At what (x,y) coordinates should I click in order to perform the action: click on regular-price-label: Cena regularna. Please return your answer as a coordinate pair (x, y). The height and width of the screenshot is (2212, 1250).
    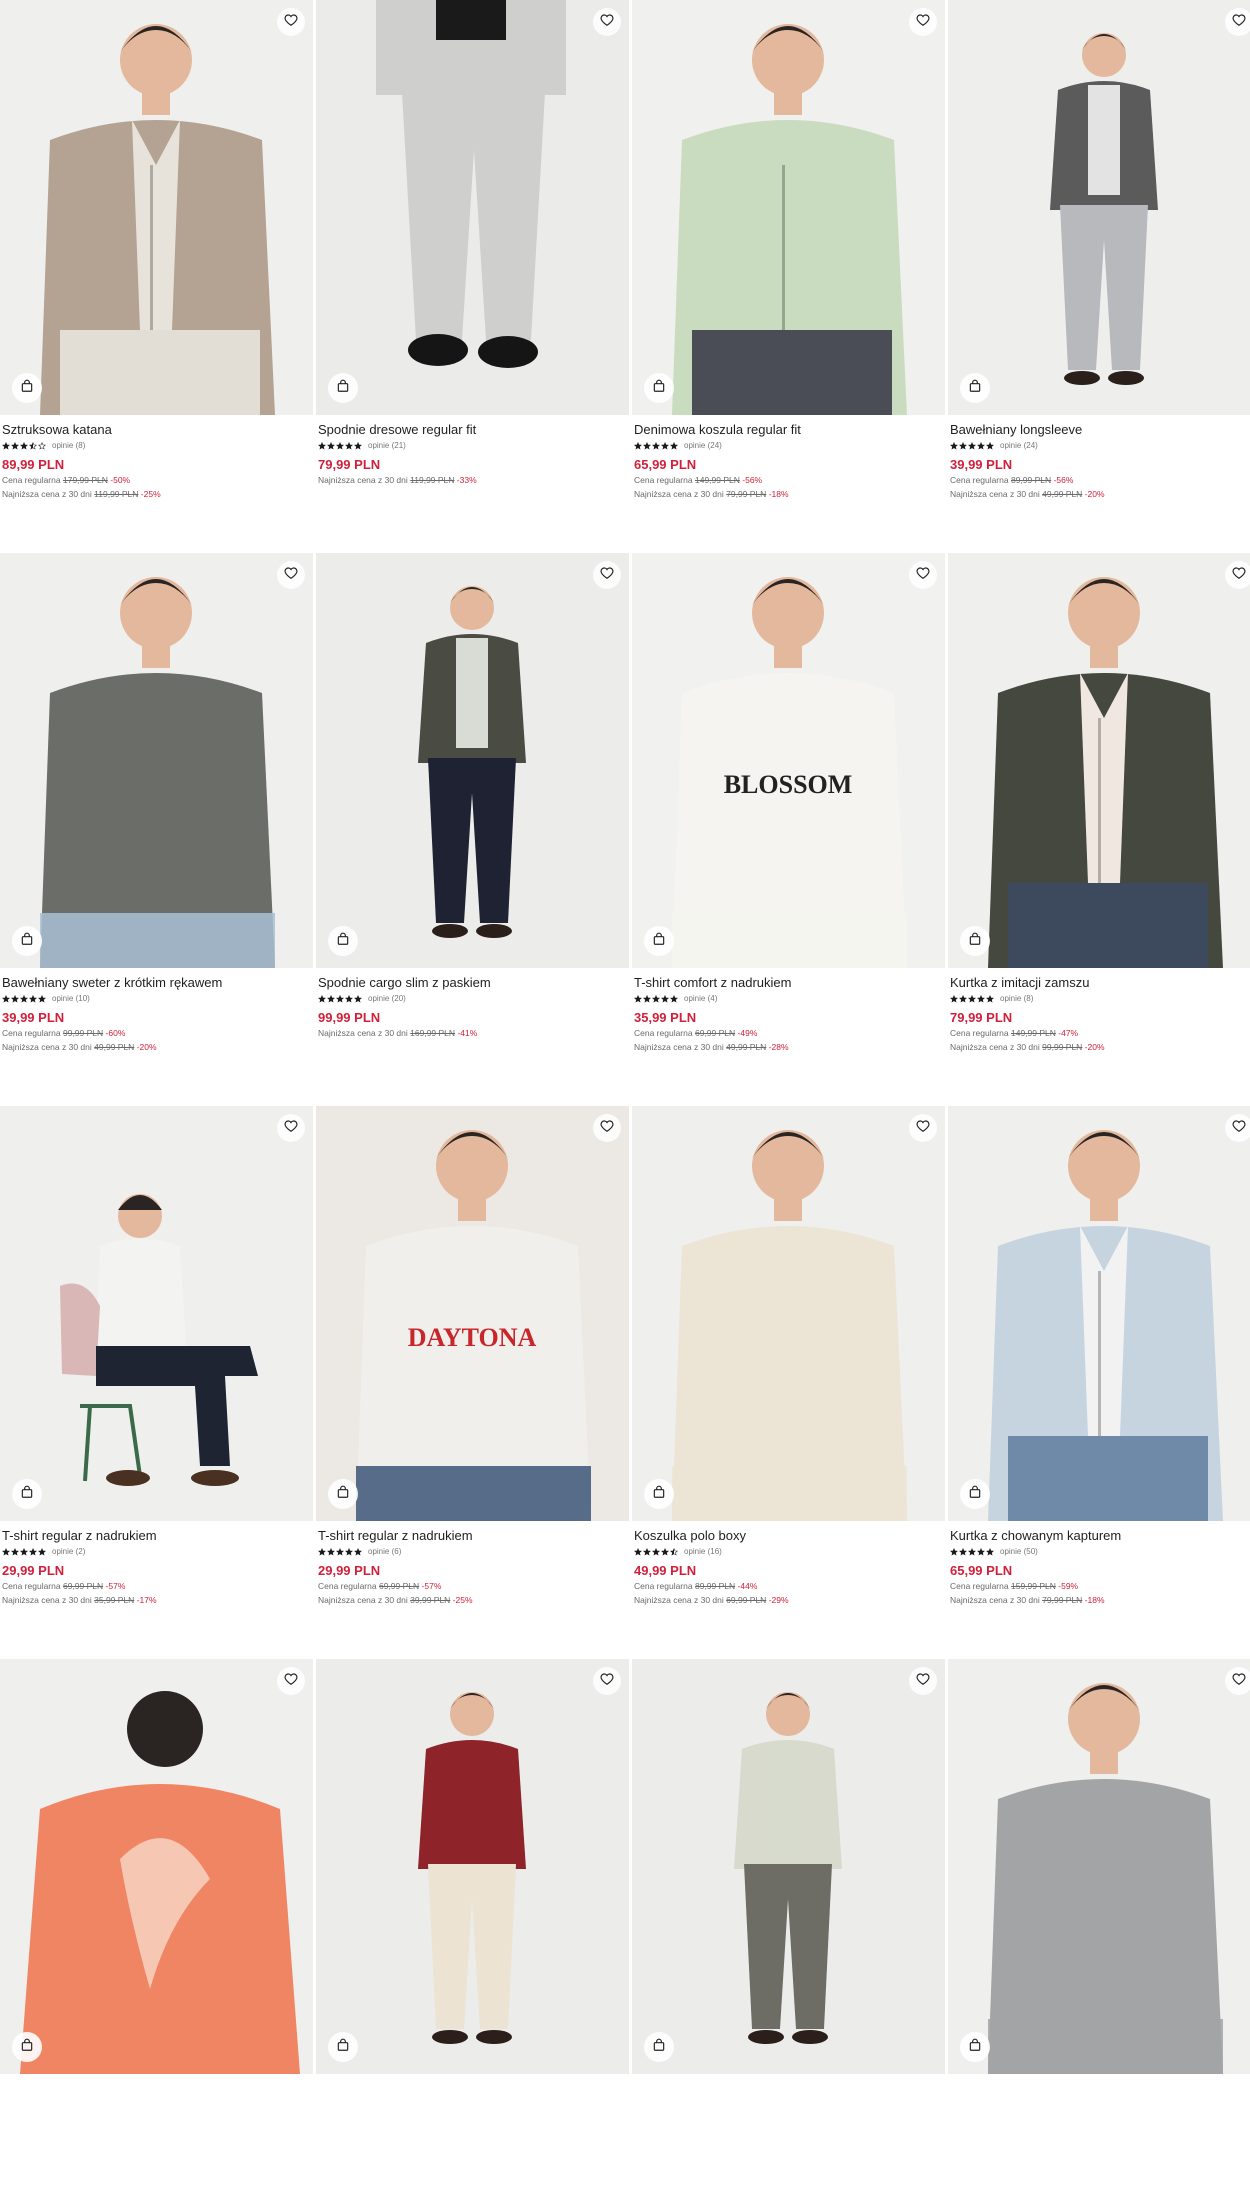
    Looking at the image, I should click on (663, 1586).